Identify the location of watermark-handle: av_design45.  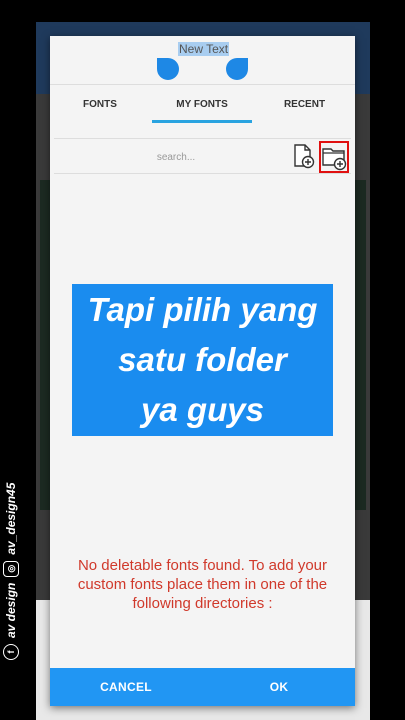
(11, 518).